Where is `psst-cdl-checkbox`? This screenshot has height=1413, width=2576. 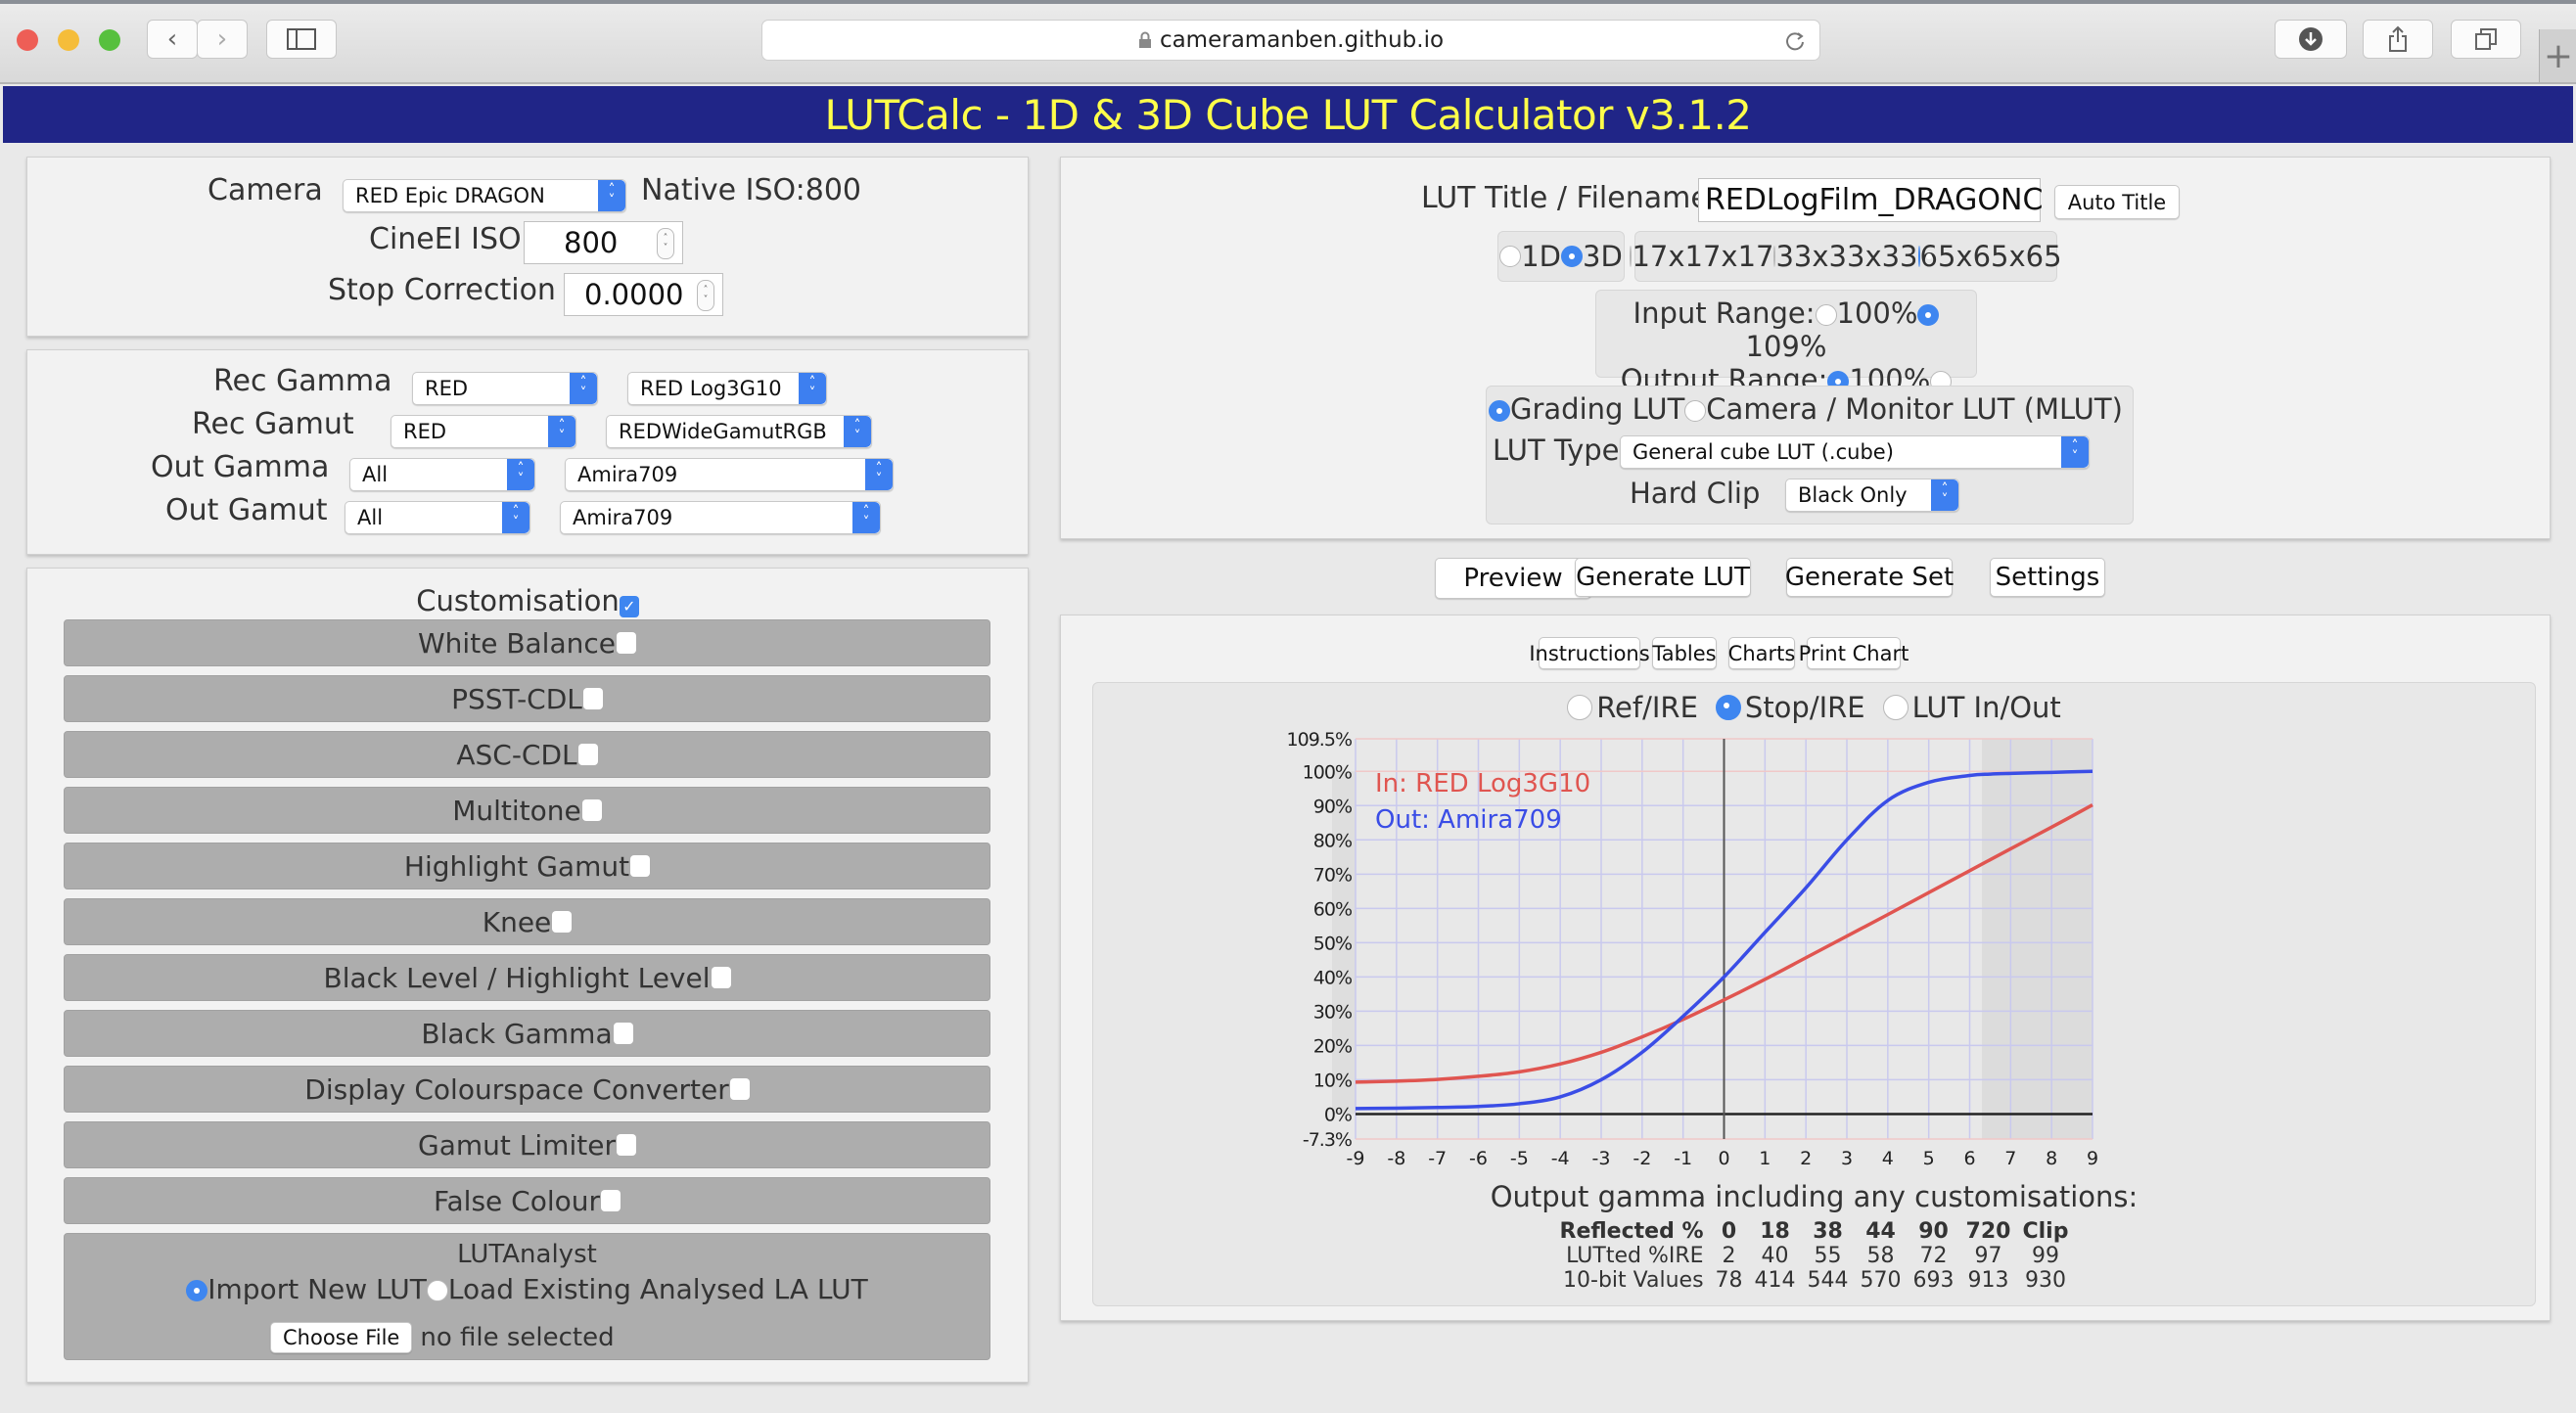 psst-cdl-checkbox is located at coordinates (592, 699).